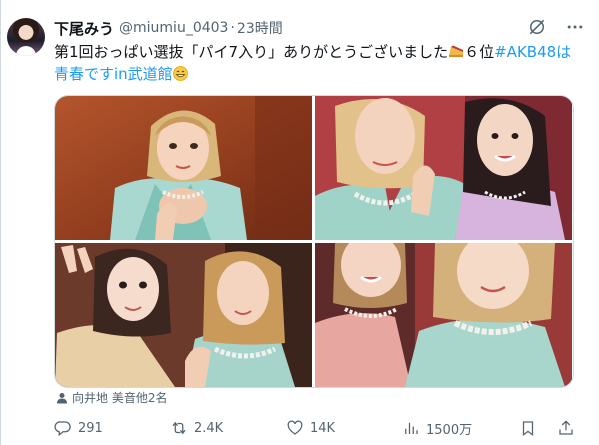 Image resolution: width=599 pixels, height=445 pixels. Describe the element at coordinates (62, 429) in the screenshot. I see `reply-icon` at that location.